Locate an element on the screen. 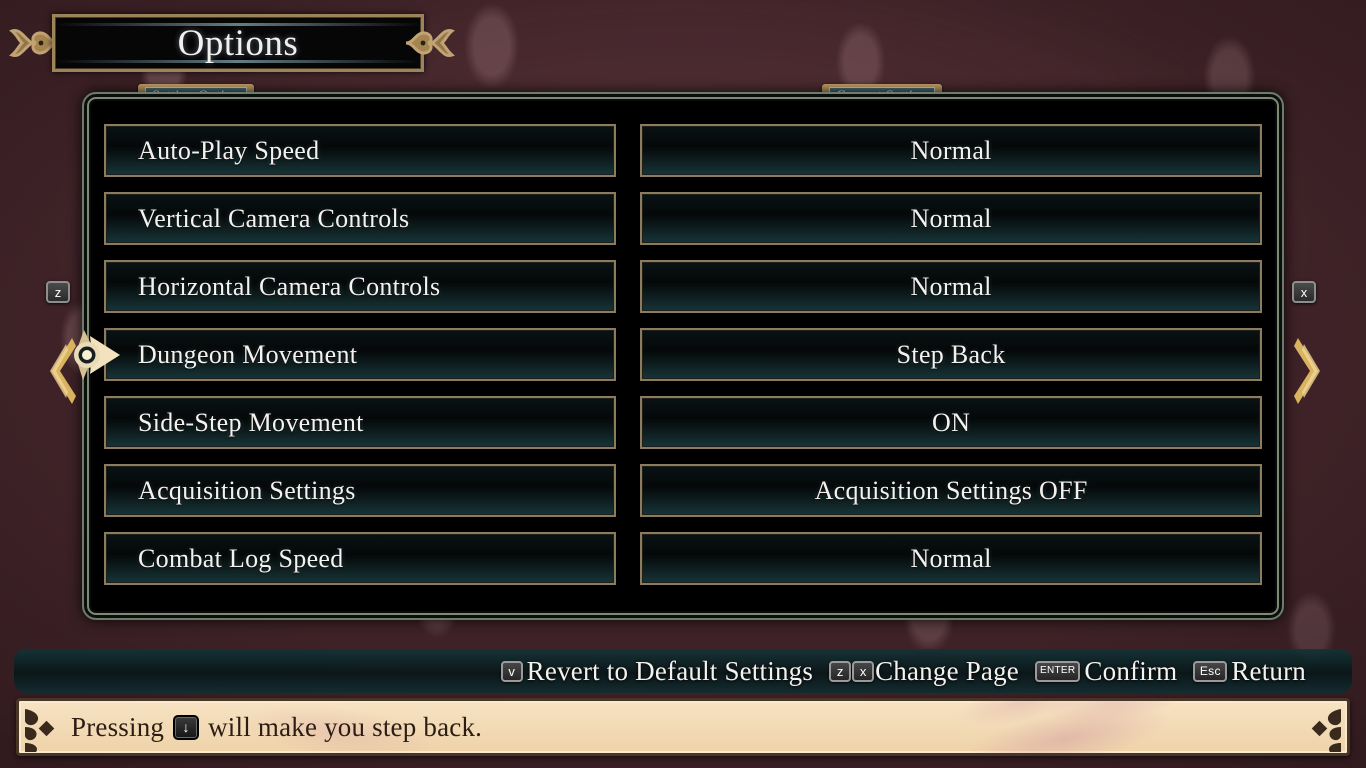 This screenshot has width=1366, height=768. footer-hint-label: Return is located at coordinates (1268, 670).